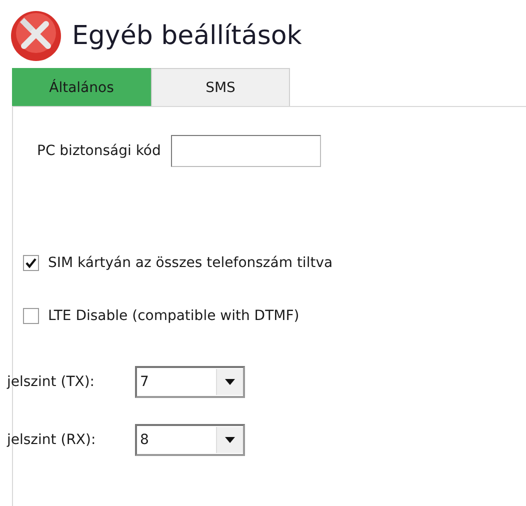 The width and height of the screenshot is (526, 506). I want to click on dropdown: 8, so click(190, 440).